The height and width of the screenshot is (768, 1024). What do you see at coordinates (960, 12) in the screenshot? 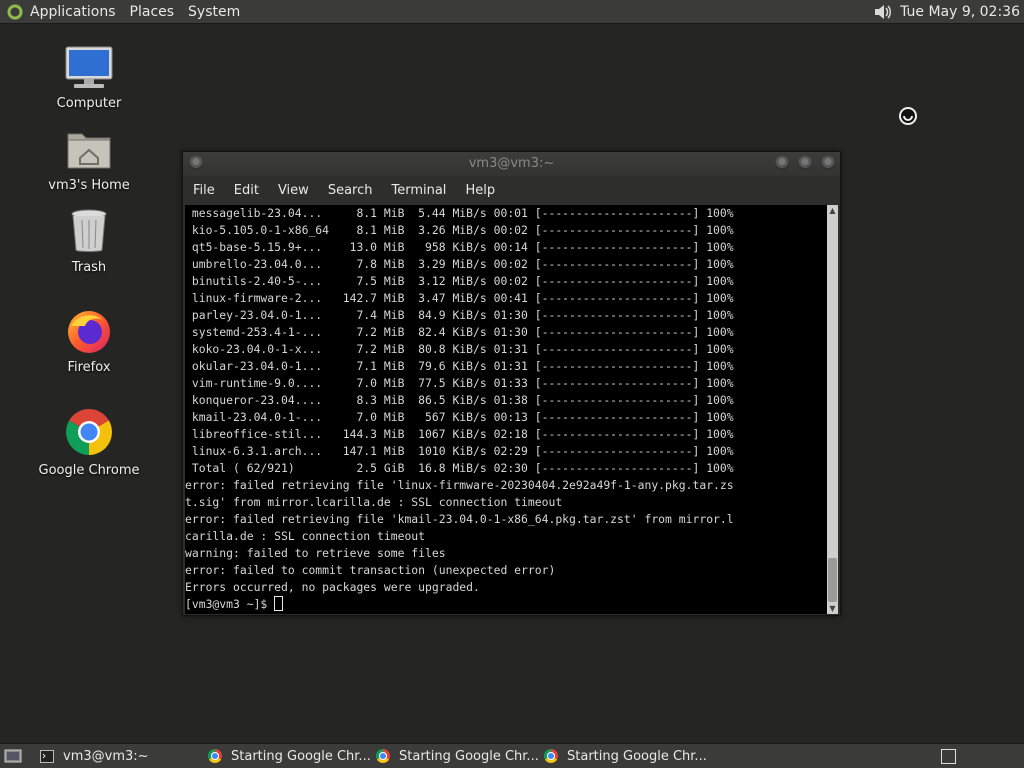
I see `clock: Tue May 9, 02:36` at bounding box center [960, 12].